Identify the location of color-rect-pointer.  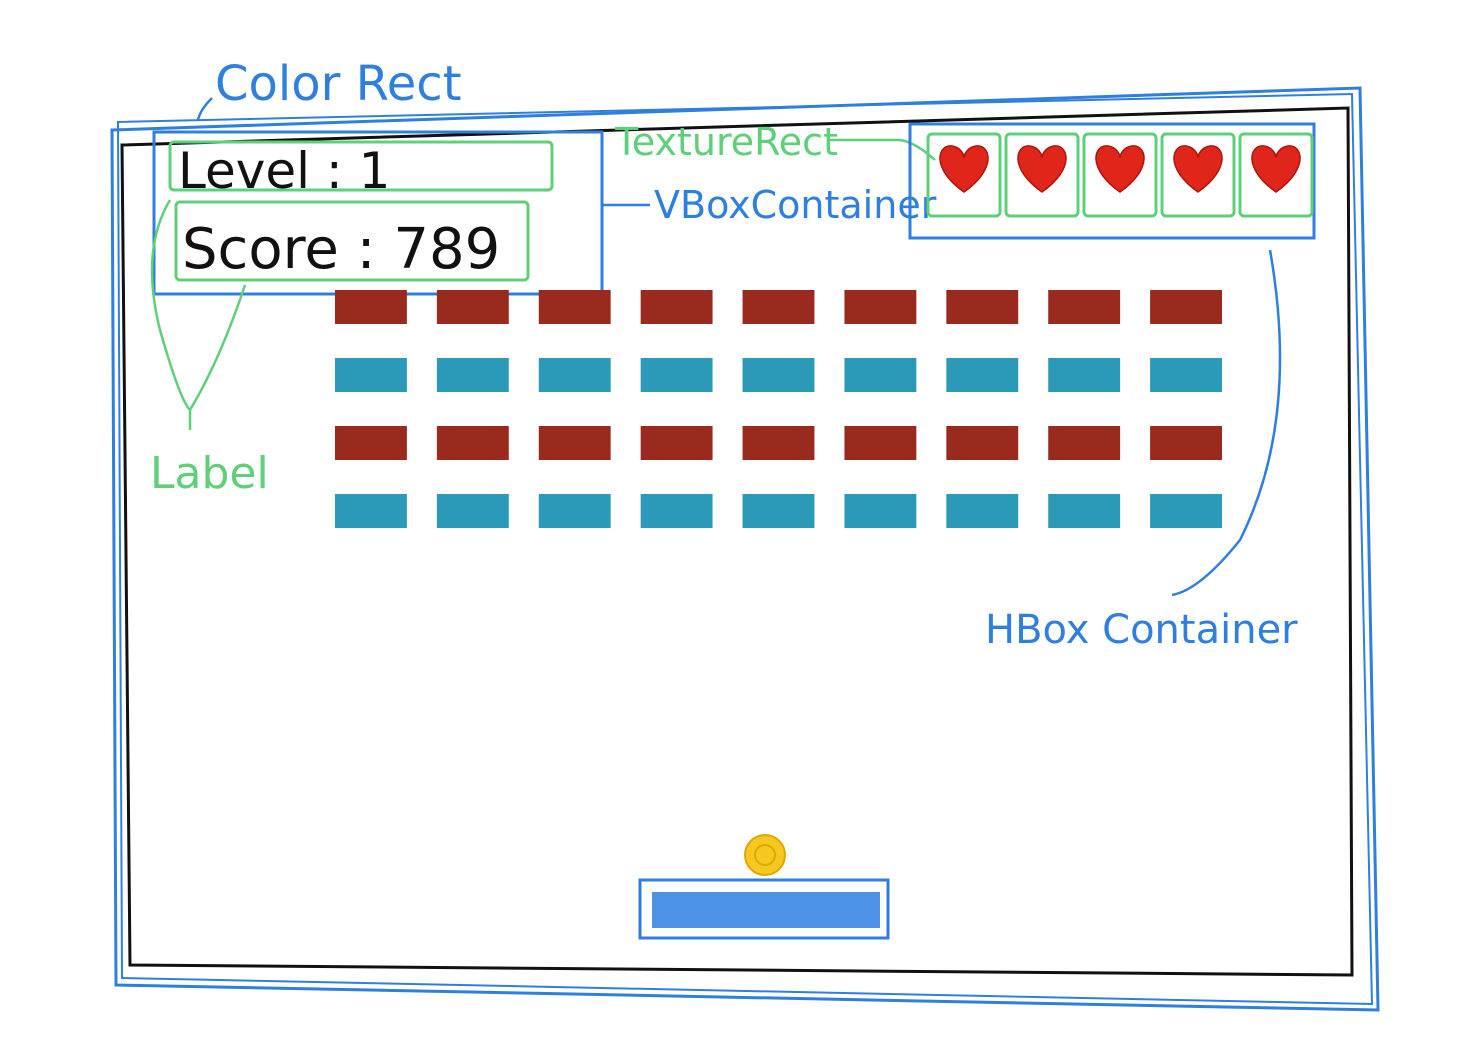
(204, 109).